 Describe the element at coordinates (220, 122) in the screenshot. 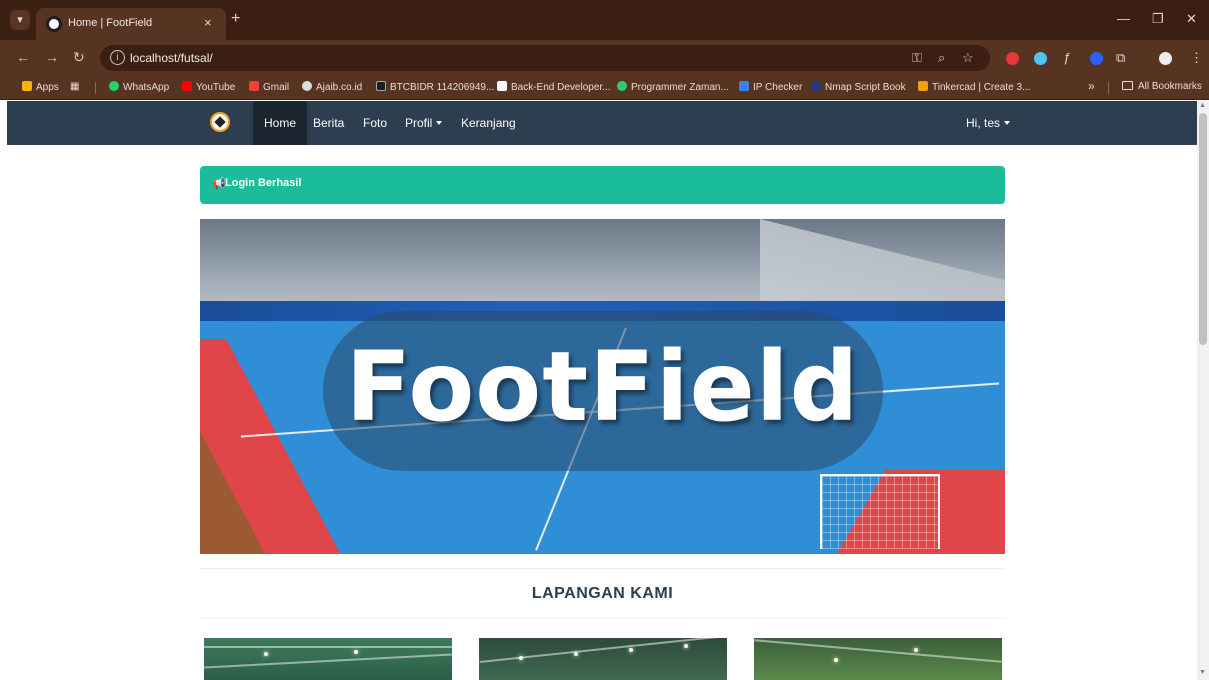

I see `soccer-ball-logo-icon` at that location.